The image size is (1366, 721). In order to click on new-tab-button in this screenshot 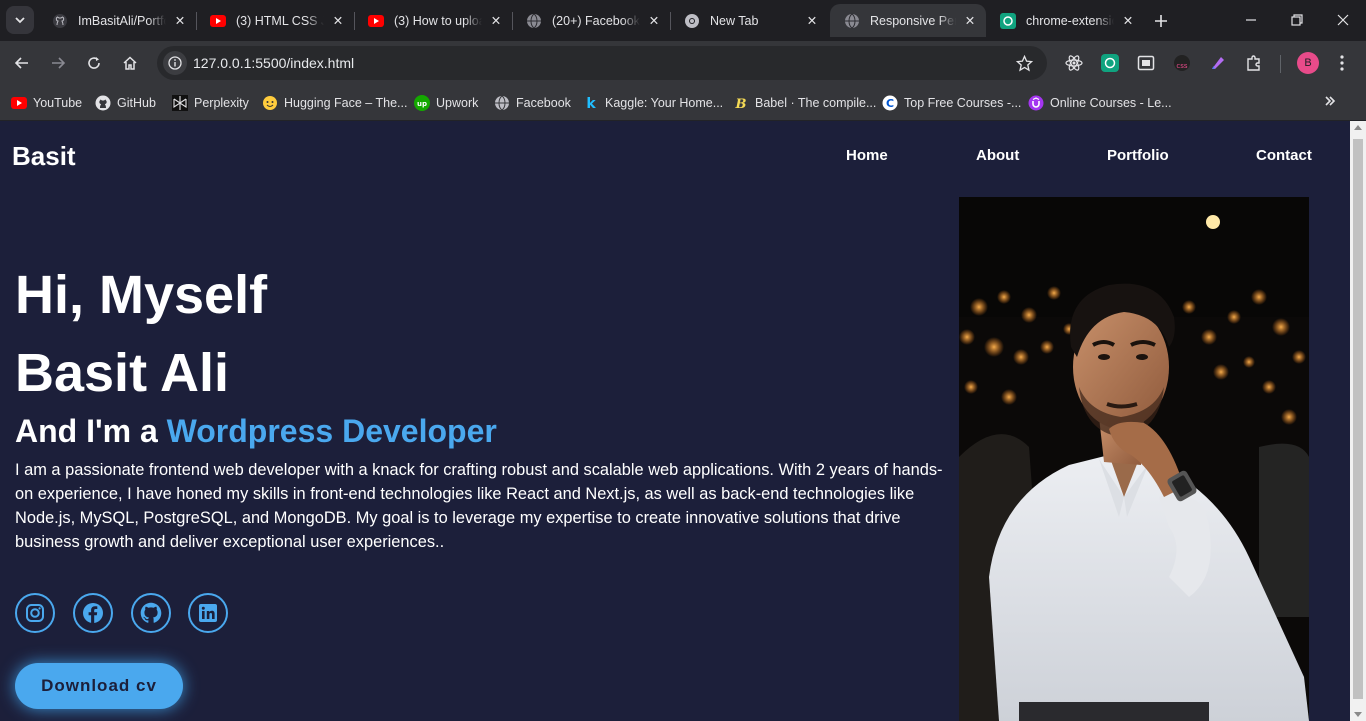, I will do `click(1161, 21)`.